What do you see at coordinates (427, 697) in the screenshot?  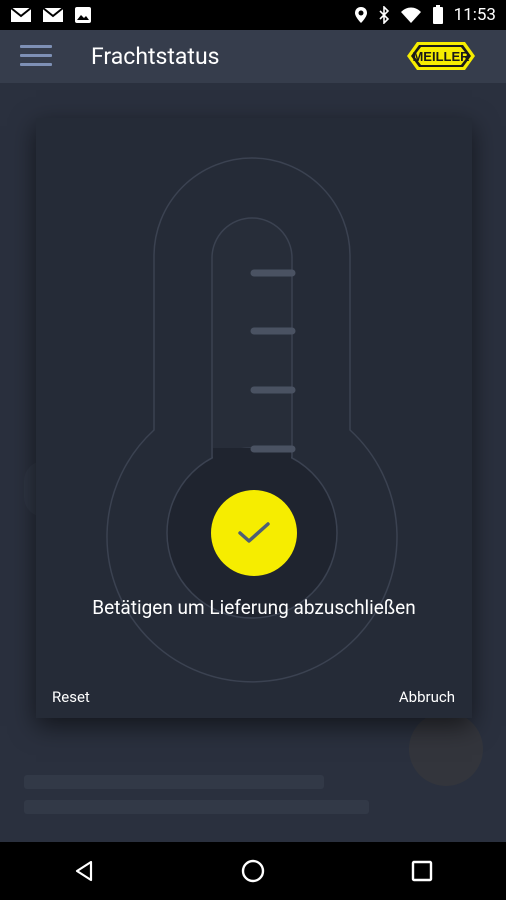 I see `cancel-button: Abbruch` at bounding box center [427, 697].